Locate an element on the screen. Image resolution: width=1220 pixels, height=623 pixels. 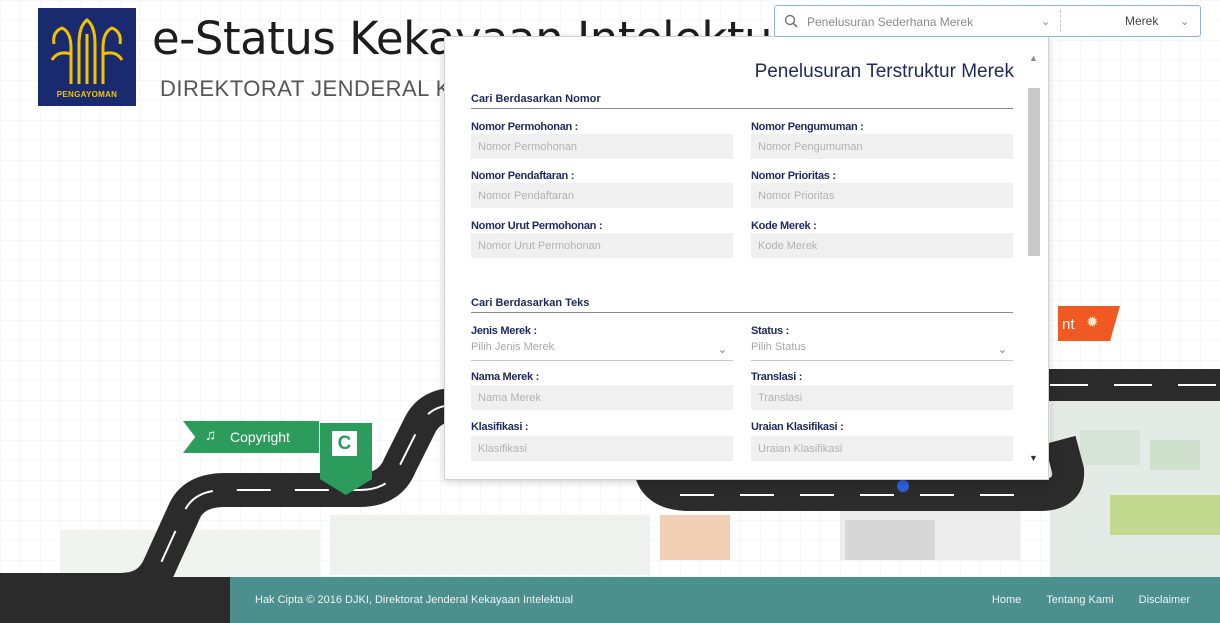
footer-road-segment is located at coordinates (115, 600).